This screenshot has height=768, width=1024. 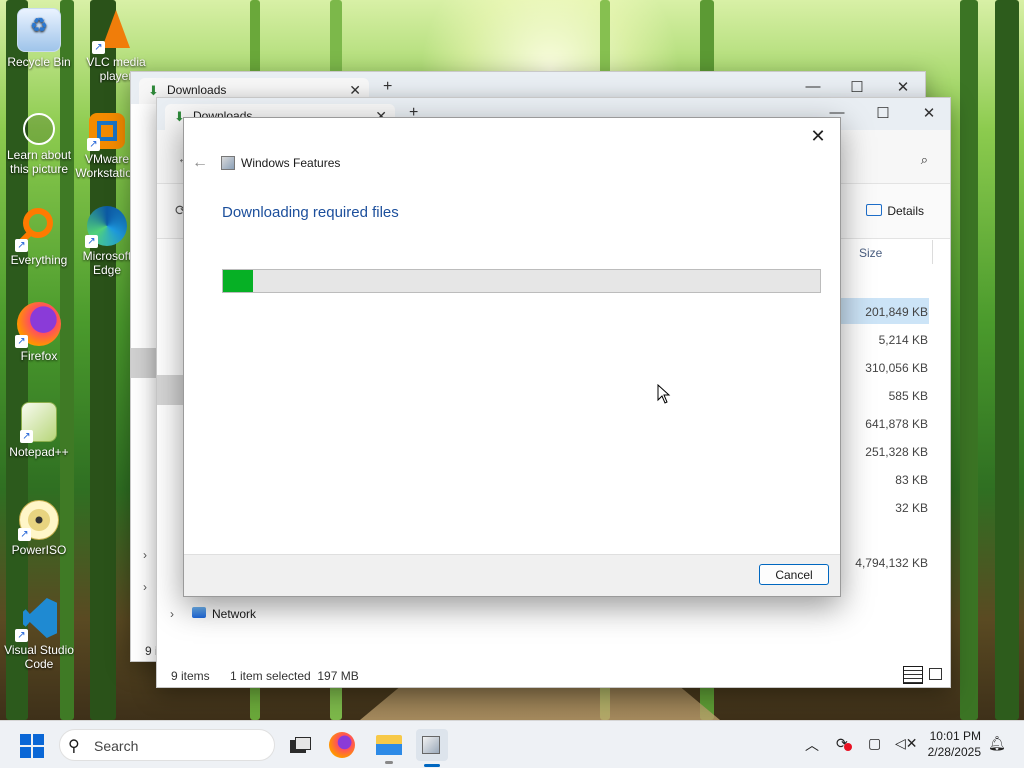 I want to click on search-icon: ⚲, so click(x=74, y=746).